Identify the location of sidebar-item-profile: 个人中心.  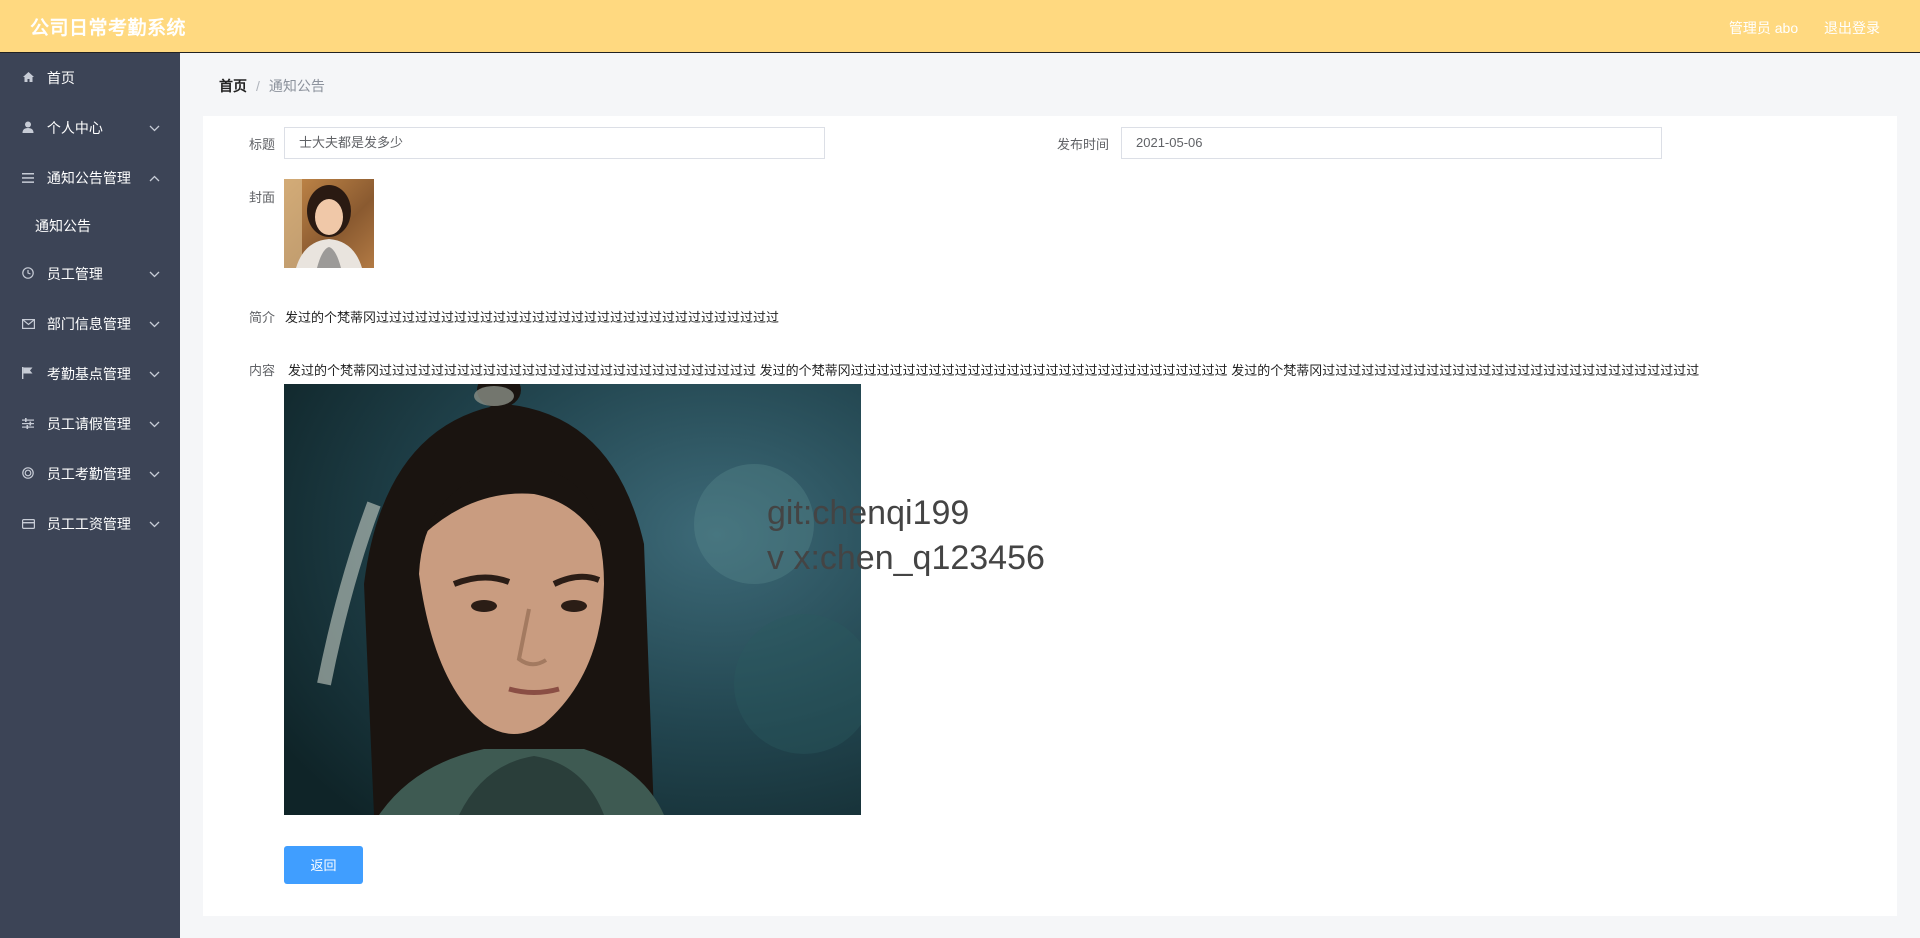
(90, 128).